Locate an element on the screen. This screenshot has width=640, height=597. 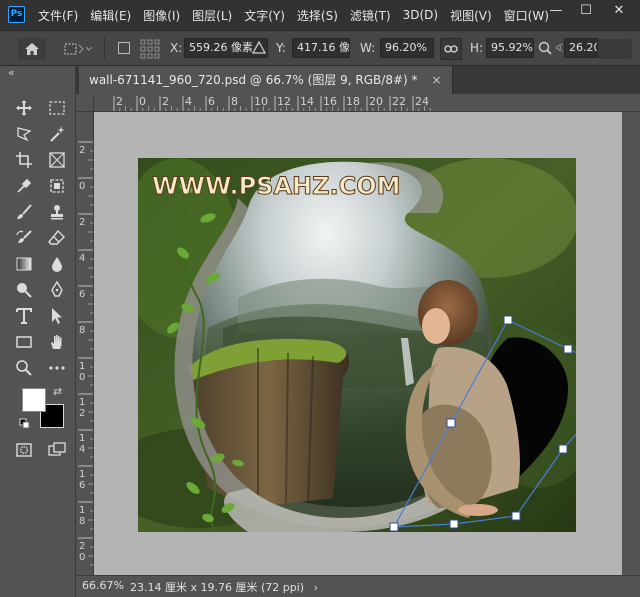
content-aware-tool is located at coordinates (57, 186).